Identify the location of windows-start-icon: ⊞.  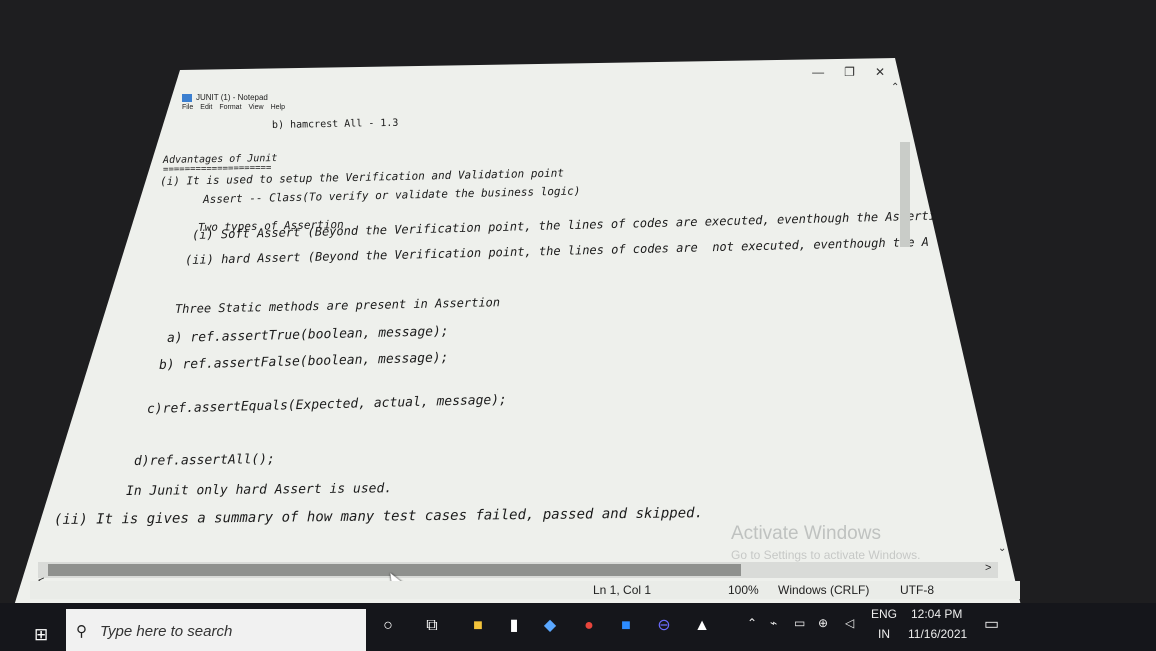
(41, 635).